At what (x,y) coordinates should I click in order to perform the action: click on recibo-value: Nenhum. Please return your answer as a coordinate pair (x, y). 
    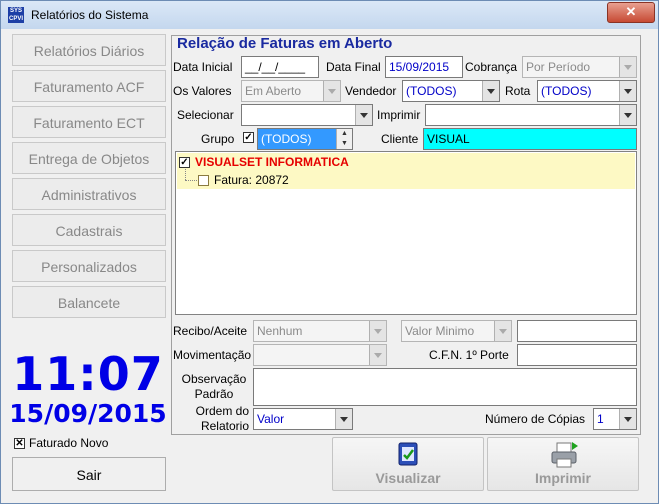
    Looking at the image, I should click on (280, 331).